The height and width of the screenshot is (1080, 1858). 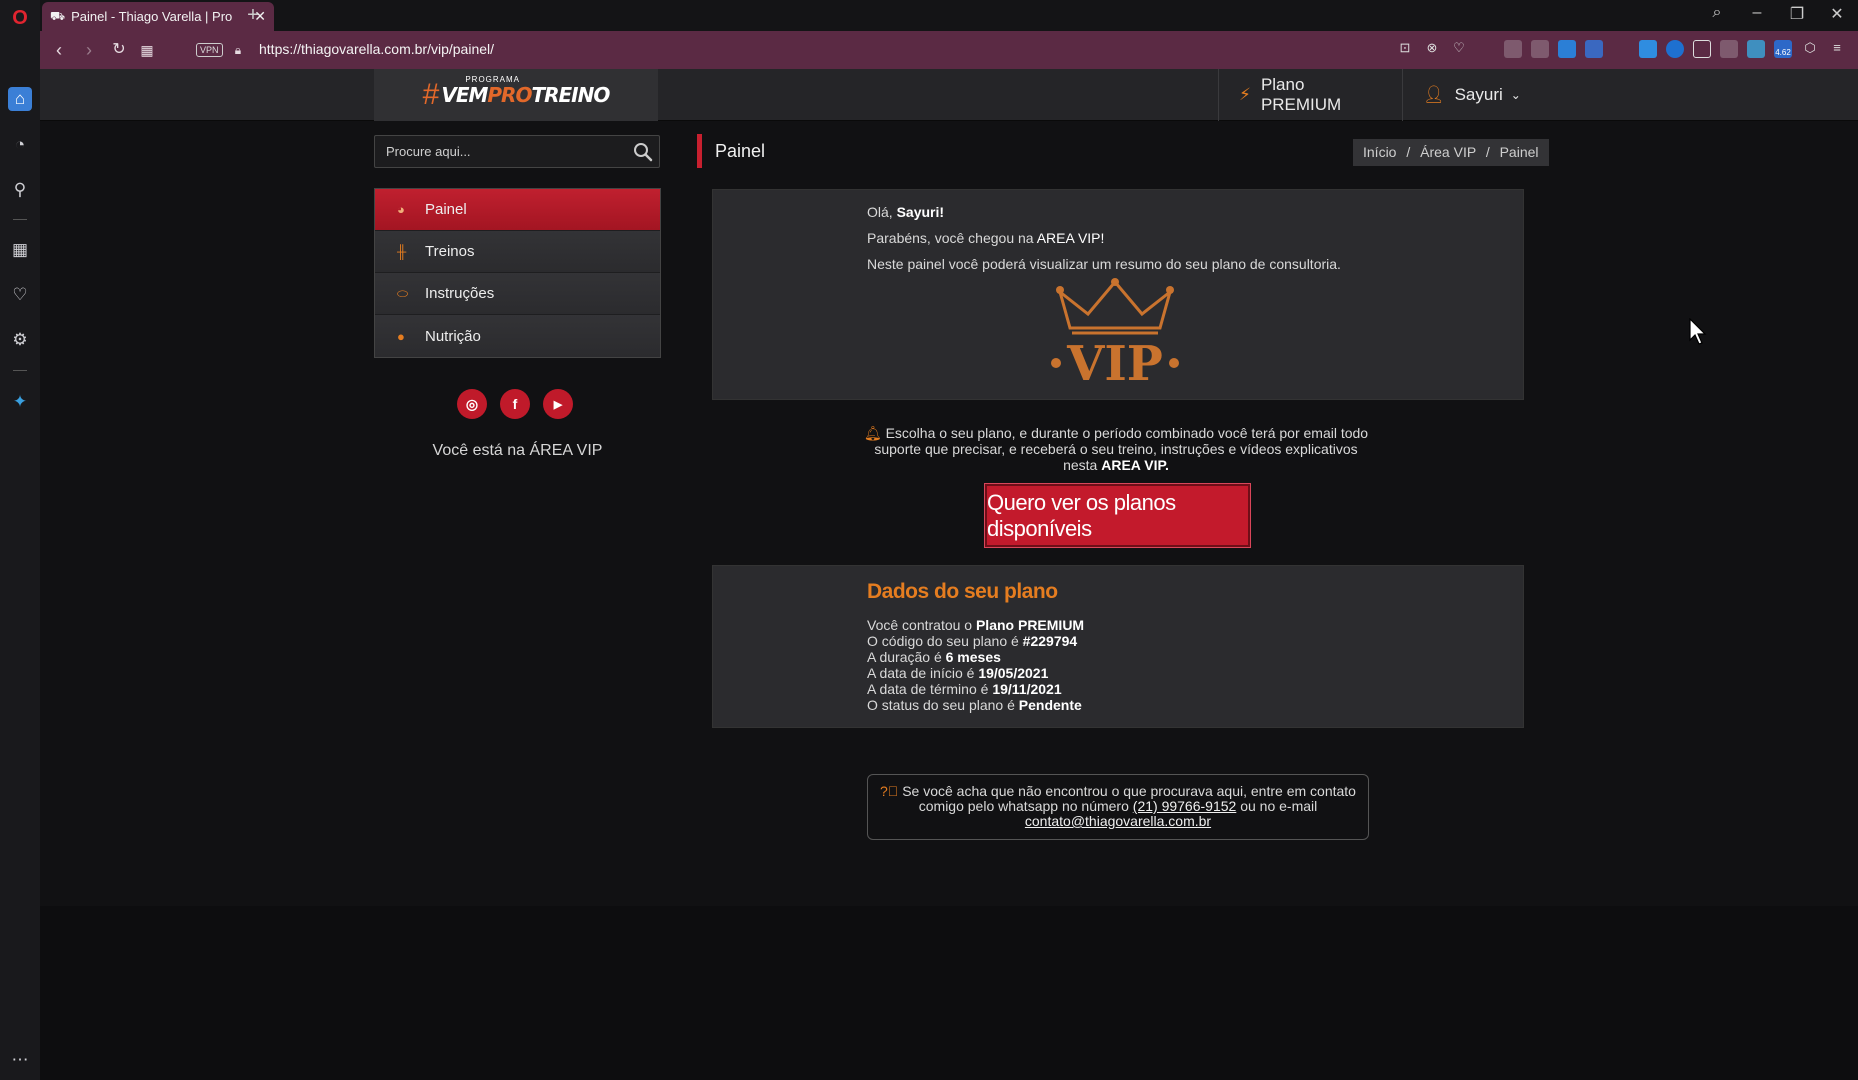 I want to click on instagram-icon: ◎, so click(x=472, y=404).